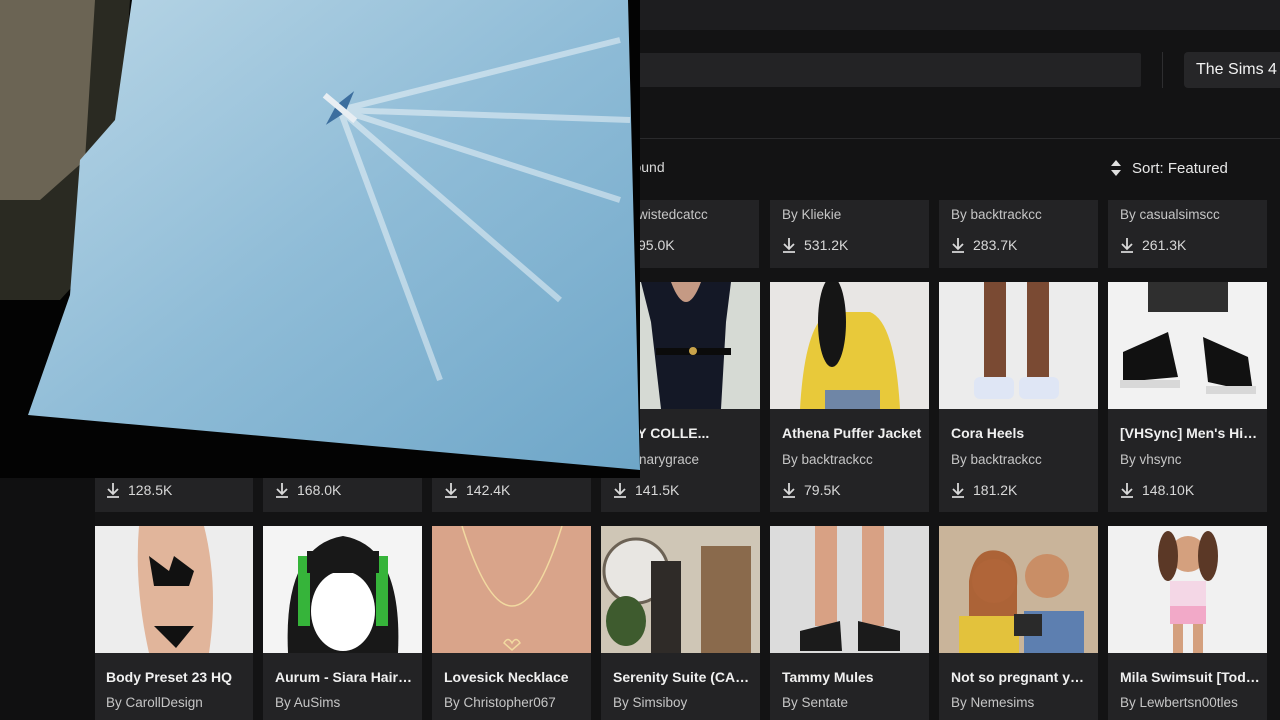 This screenshot has height=720, width=1280. What do you see at coordinates (1116, 168) in the screenshot?
I see `sort-arrows-icon` at bounding box center [1116, 168].